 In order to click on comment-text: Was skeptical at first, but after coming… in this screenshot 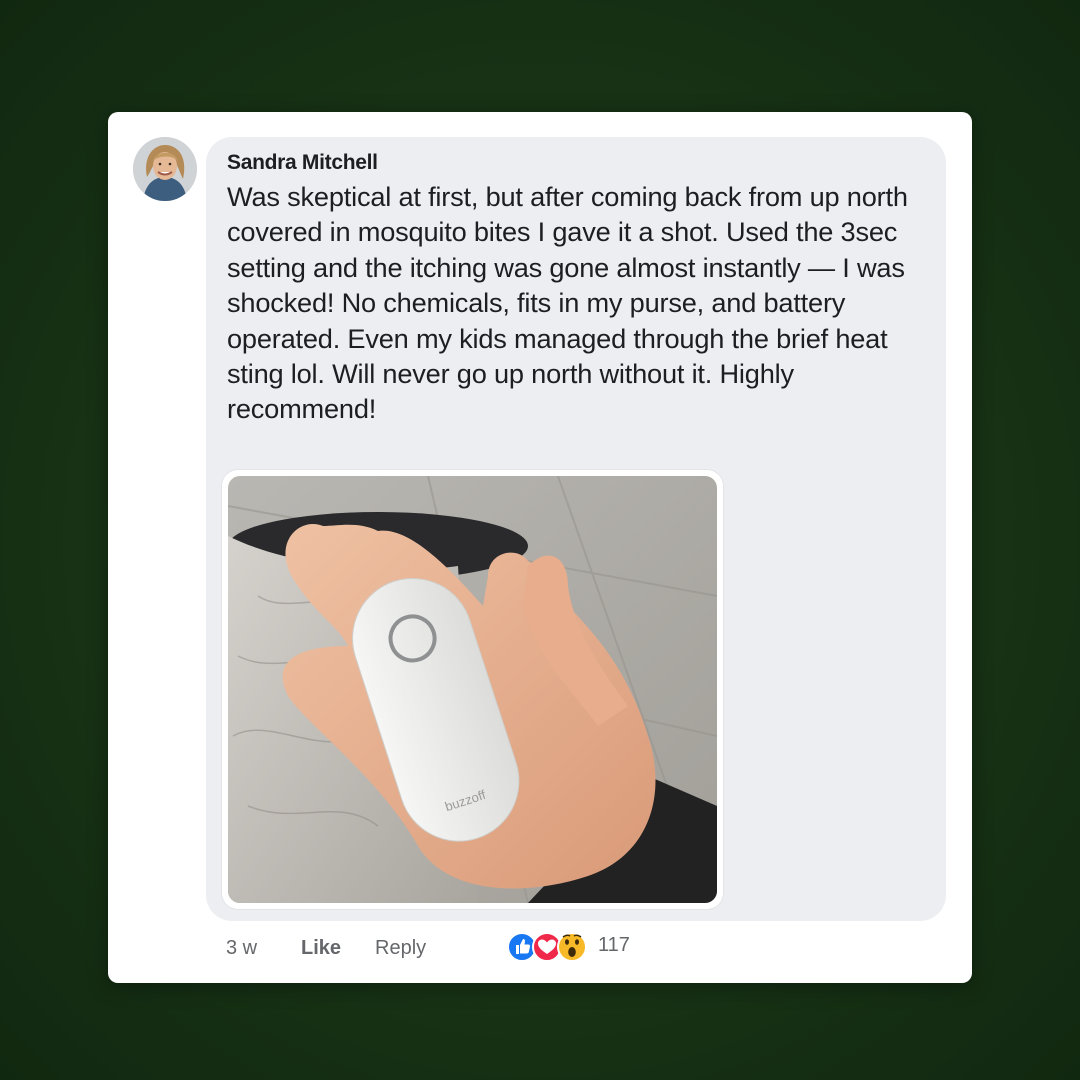, I will do `click(567, 303)`.